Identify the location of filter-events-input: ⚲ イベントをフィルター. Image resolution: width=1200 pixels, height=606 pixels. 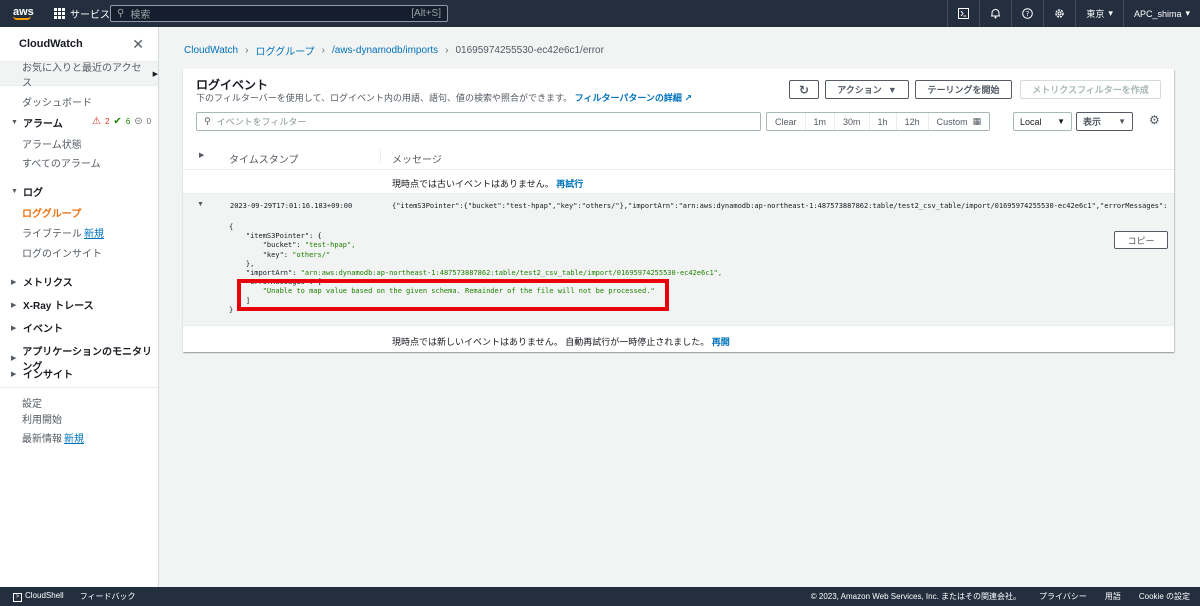
(478, 121).